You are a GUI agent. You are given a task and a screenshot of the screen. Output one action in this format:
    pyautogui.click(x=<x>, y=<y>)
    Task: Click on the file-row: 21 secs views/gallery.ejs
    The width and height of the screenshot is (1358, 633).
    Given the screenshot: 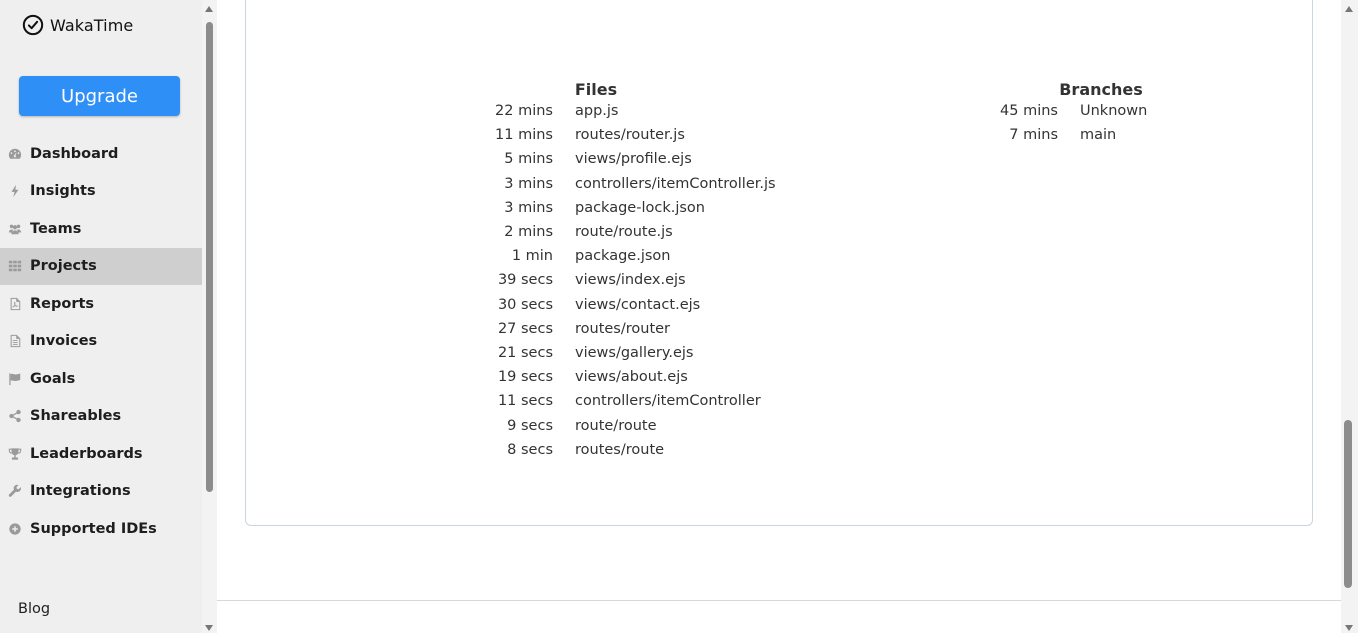 What is the action you would take?
    pyautogui.click(x=627, y=353)
    